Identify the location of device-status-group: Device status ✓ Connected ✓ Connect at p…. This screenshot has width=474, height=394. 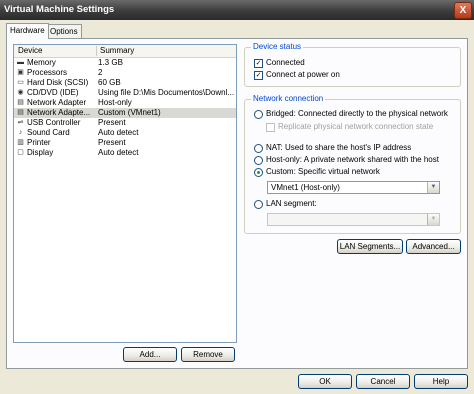
(352, 64).